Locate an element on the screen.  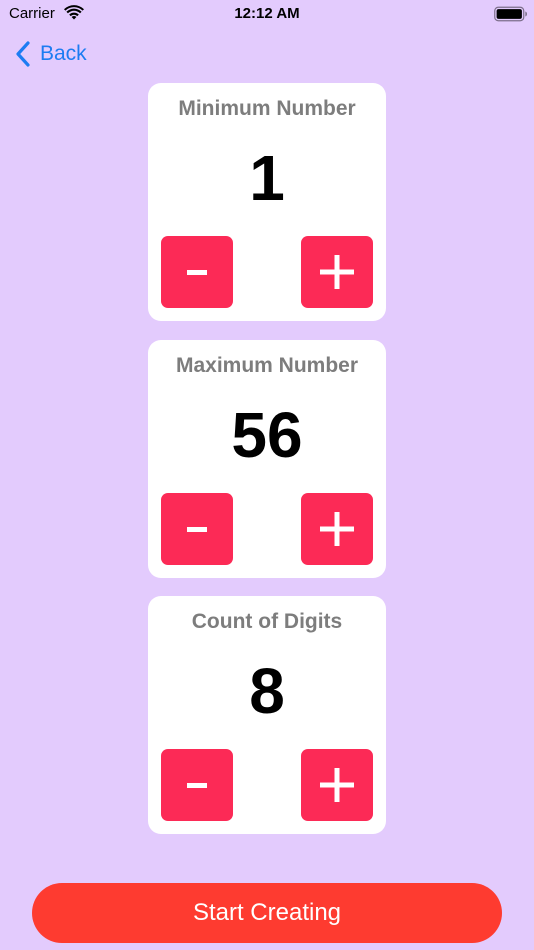
maximum-number-card: Maximum Number 56 is located at coordinates (267, 459).